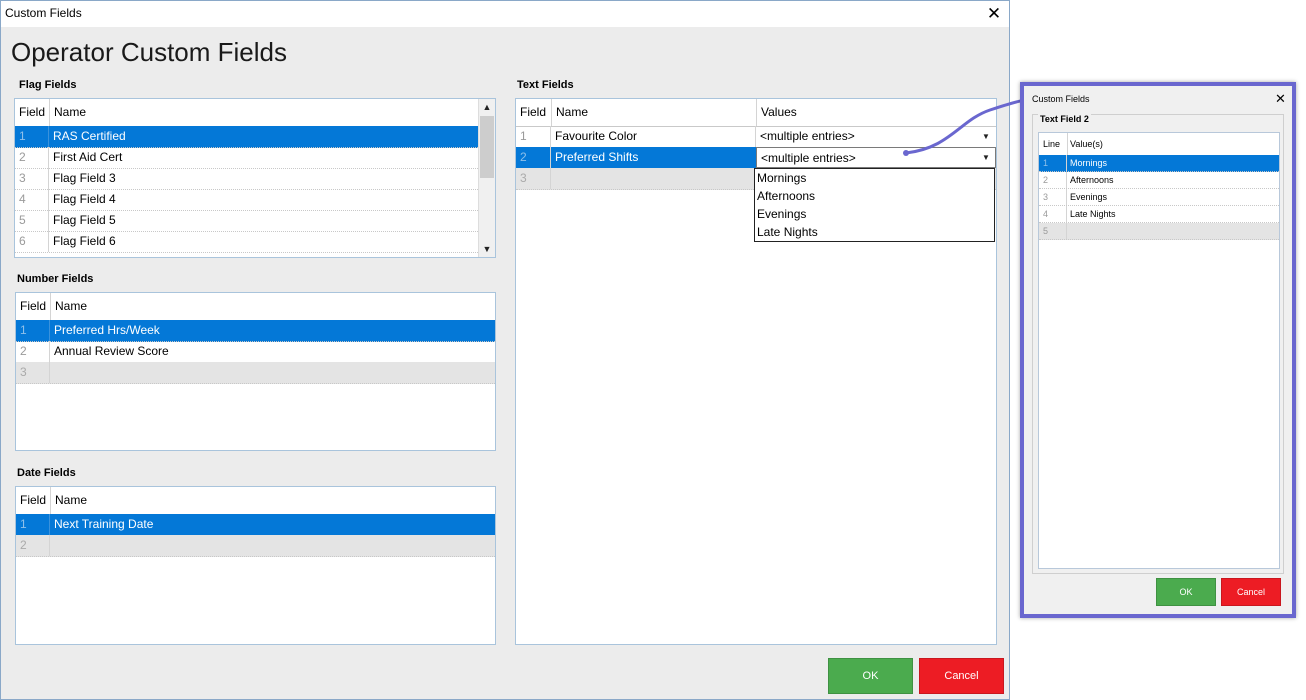 This screenshot has width=1306, height=700. I want to click on table-row: 1 Next Training Date, so click(255, 525).